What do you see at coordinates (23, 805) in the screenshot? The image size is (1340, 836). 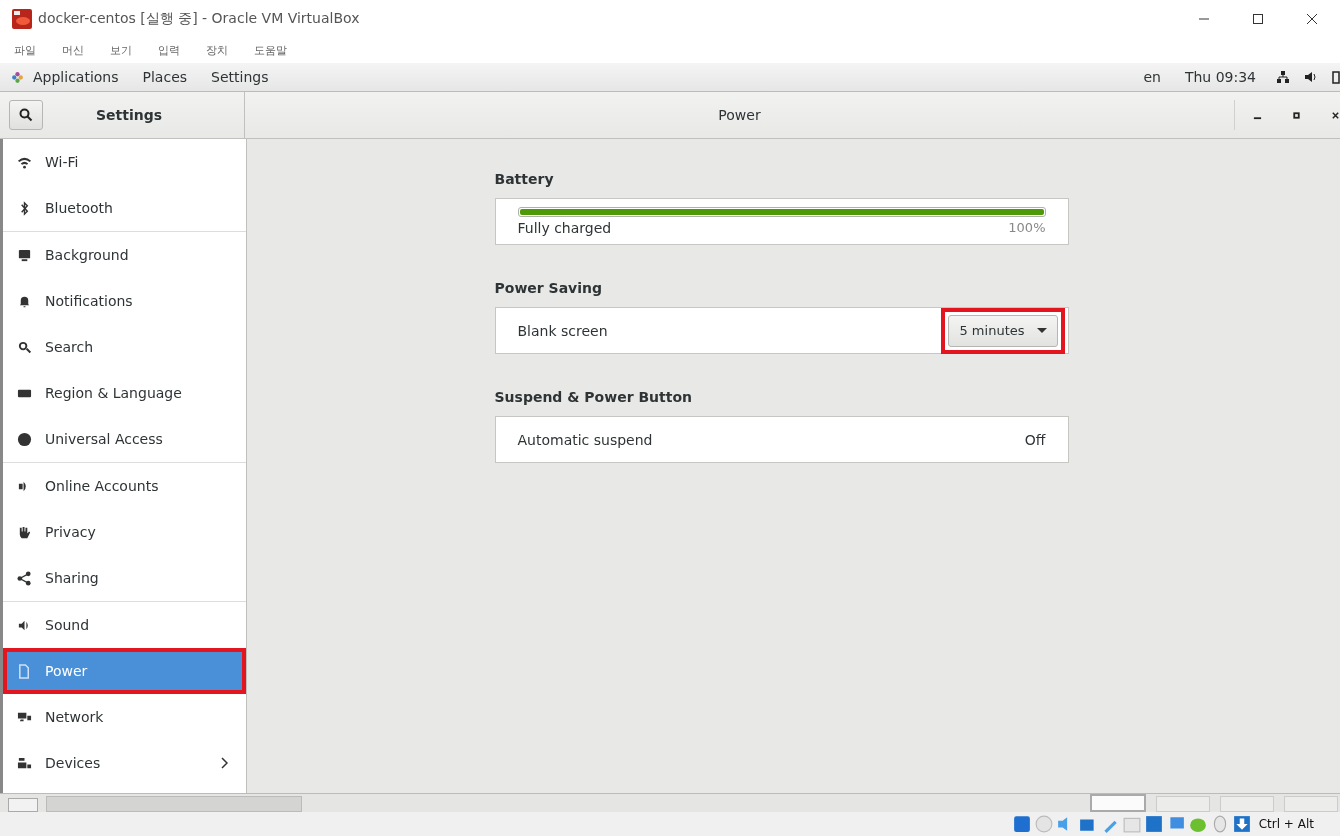 I see `show-desktop-button` at bounding box center [23, 805].